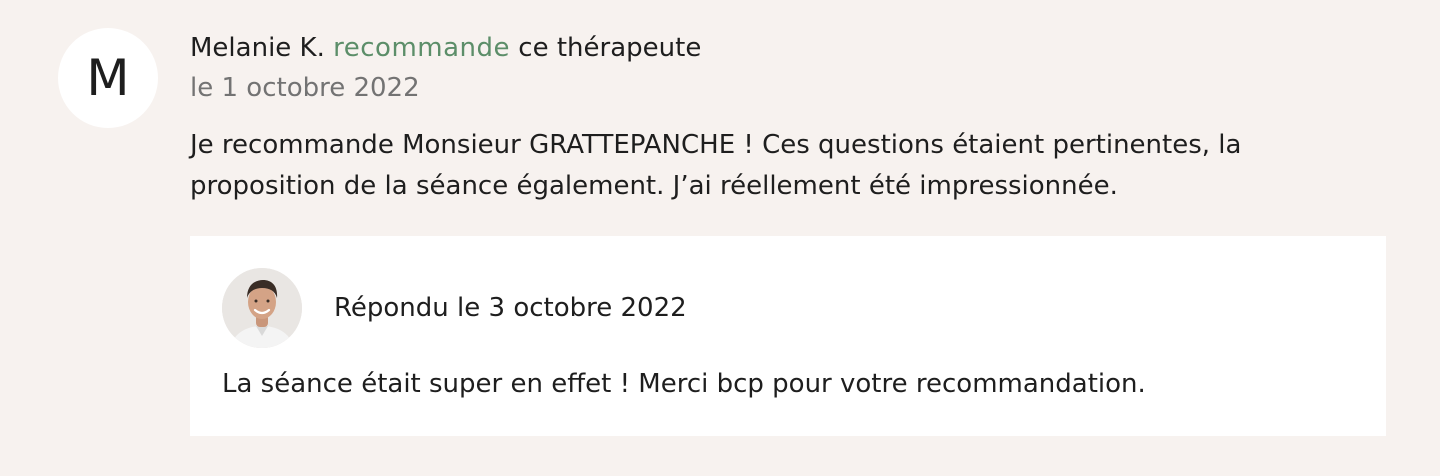  Describe the element at coordinates (305, 88) in the screenshot. I see `review-date: le 1 octobre 2022` at that location.